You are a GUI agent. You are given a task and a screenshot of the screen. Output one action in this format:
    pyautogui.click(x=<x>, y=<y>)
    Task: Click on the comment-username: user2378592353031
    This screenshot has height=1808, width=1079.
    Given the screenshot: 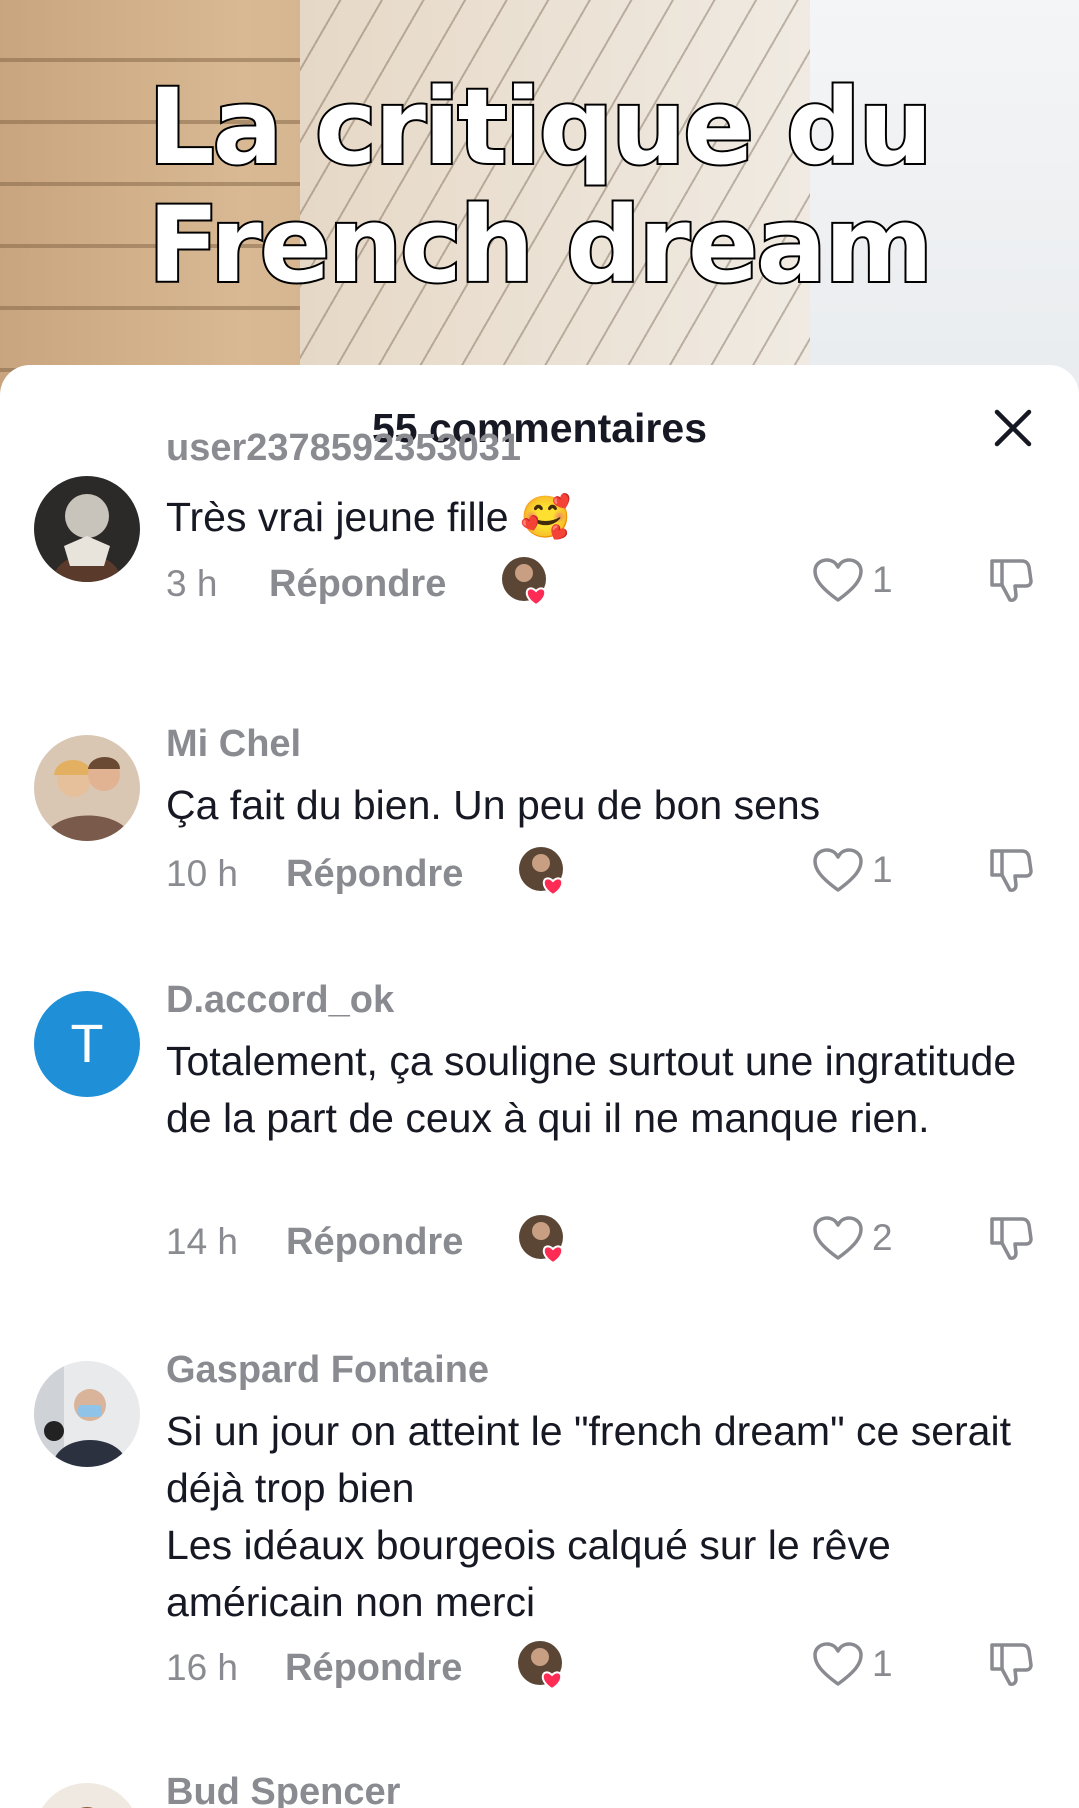 What is the action you would take?
    pyautogui.click(x=343, y=448)
    